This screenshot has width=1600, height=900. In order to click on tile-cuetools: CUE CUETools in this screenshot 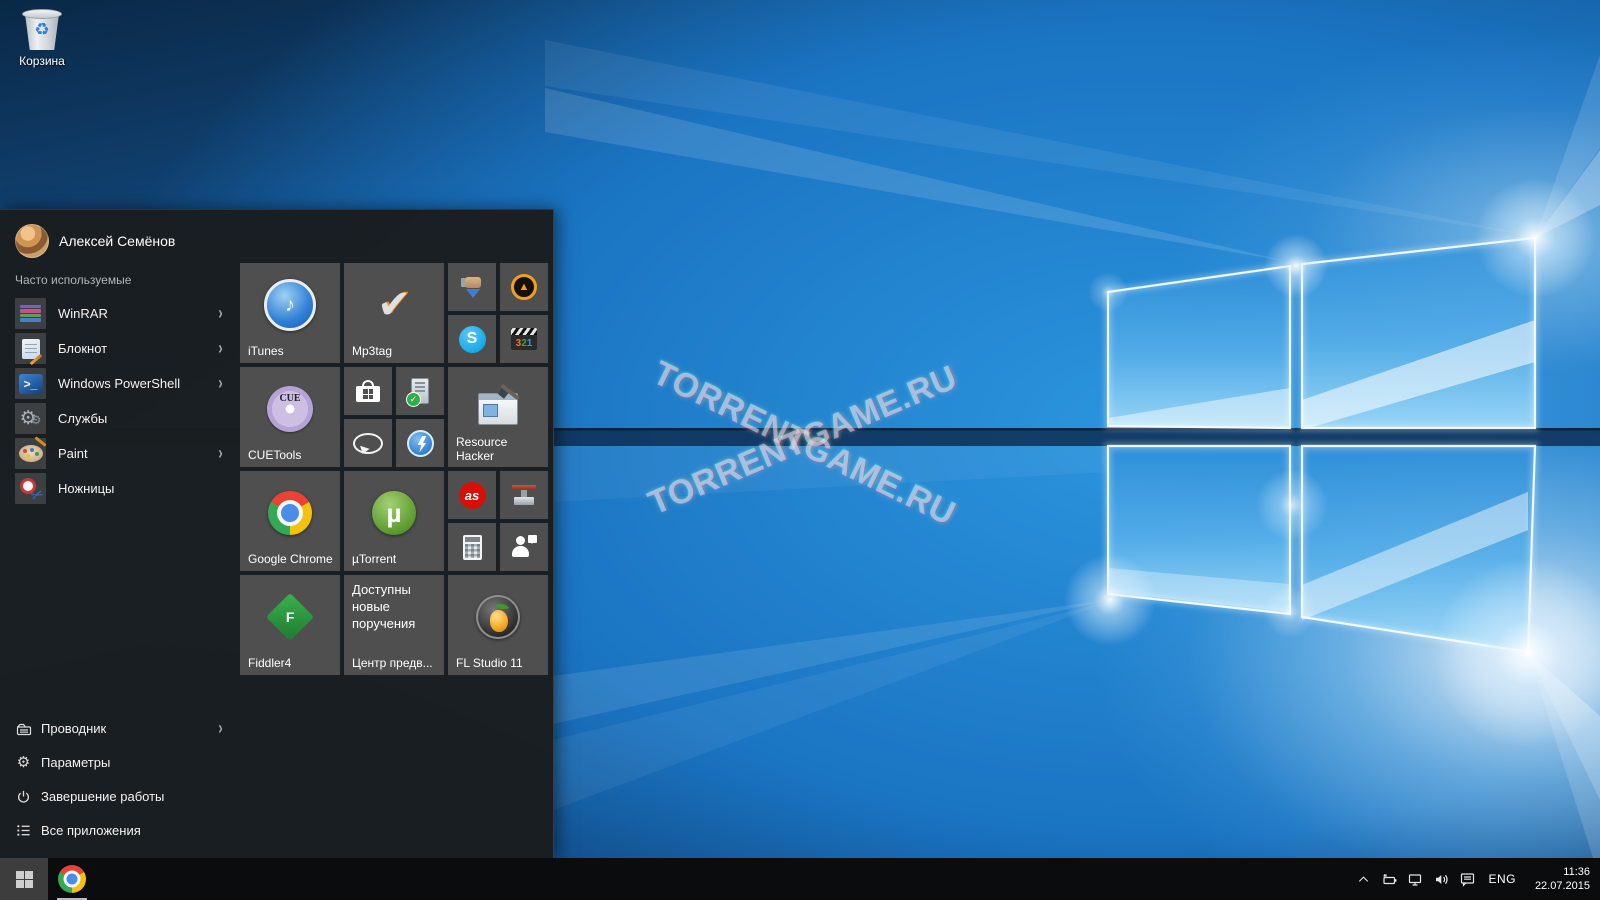, I will do `click(290, 417)`.